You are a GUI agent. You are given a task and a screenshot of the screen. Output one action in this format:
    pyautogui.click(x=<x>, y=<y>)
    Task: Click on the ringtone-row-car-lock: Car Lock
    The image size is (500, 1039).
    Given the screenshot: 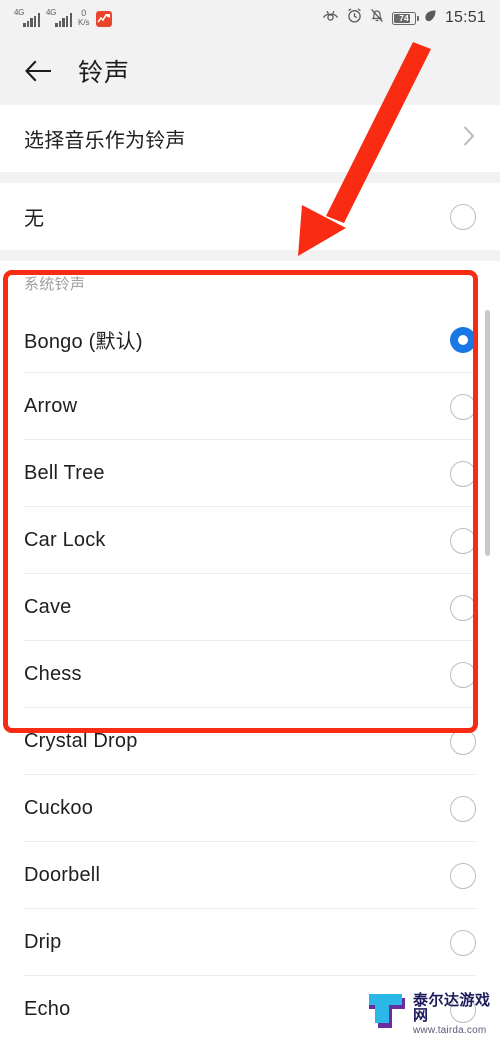 What is the action you would take?
    pyautogui.click(x=250, y=540)
    